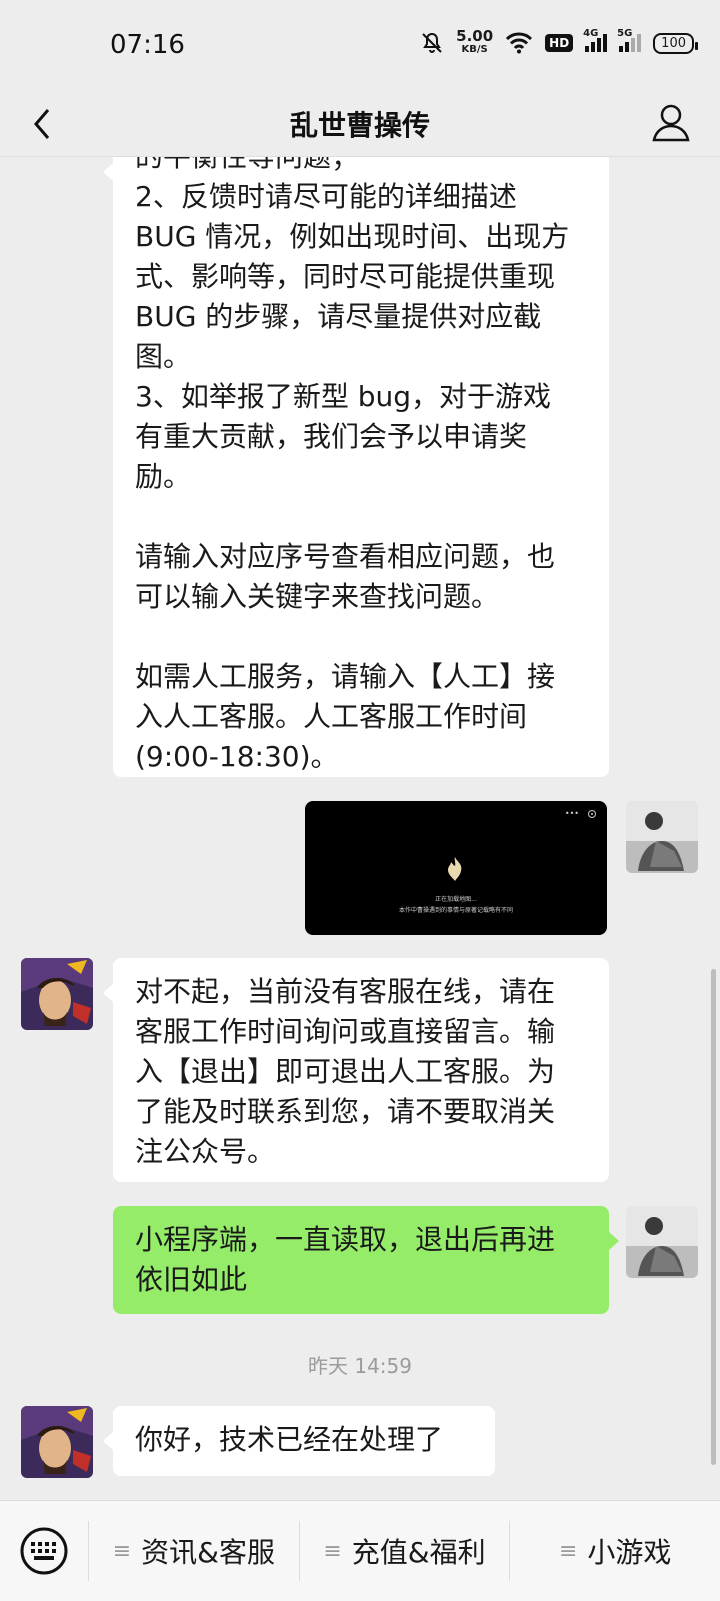 This screenshot has height=1601, width=720. Describe the element at coordinates (360, 45) in the screenshot. I see `status-bar: 07:16 5.00 KB/S HD 4G 5G 100` at that location.